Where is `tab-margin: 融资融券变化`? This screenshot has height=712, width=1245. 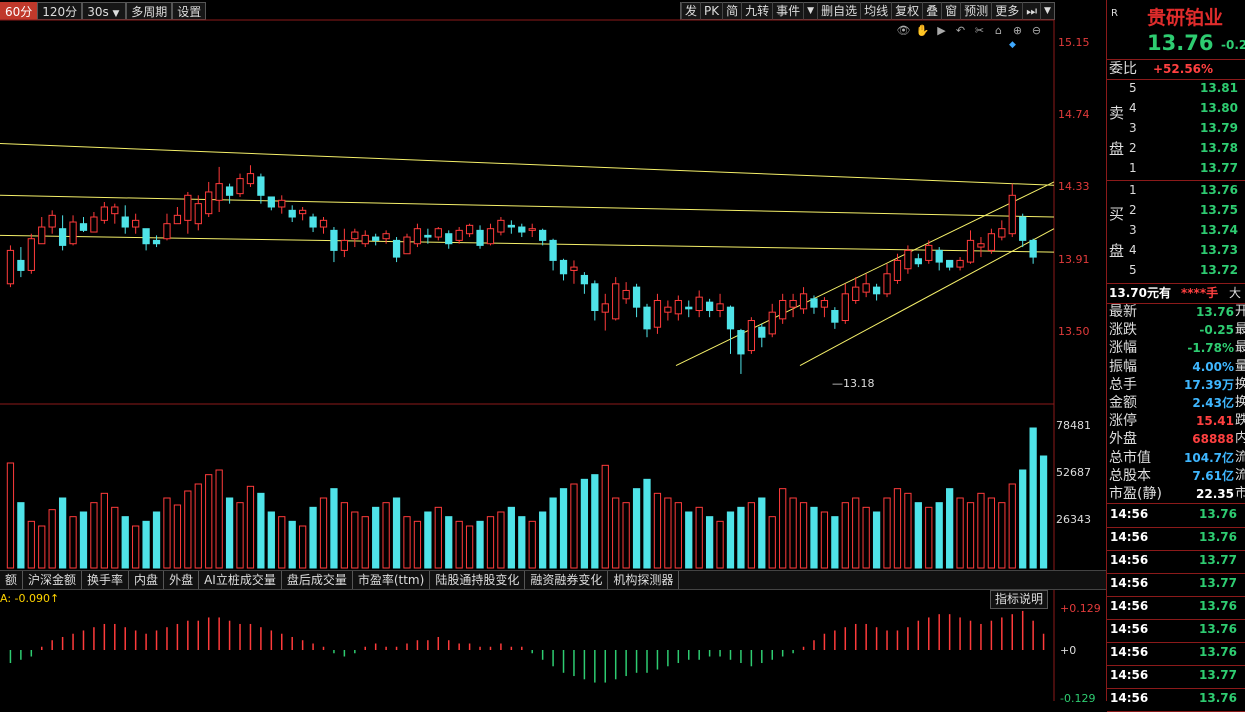
tab-margin: 融资融券变化 is located at coordinates (567, 580).